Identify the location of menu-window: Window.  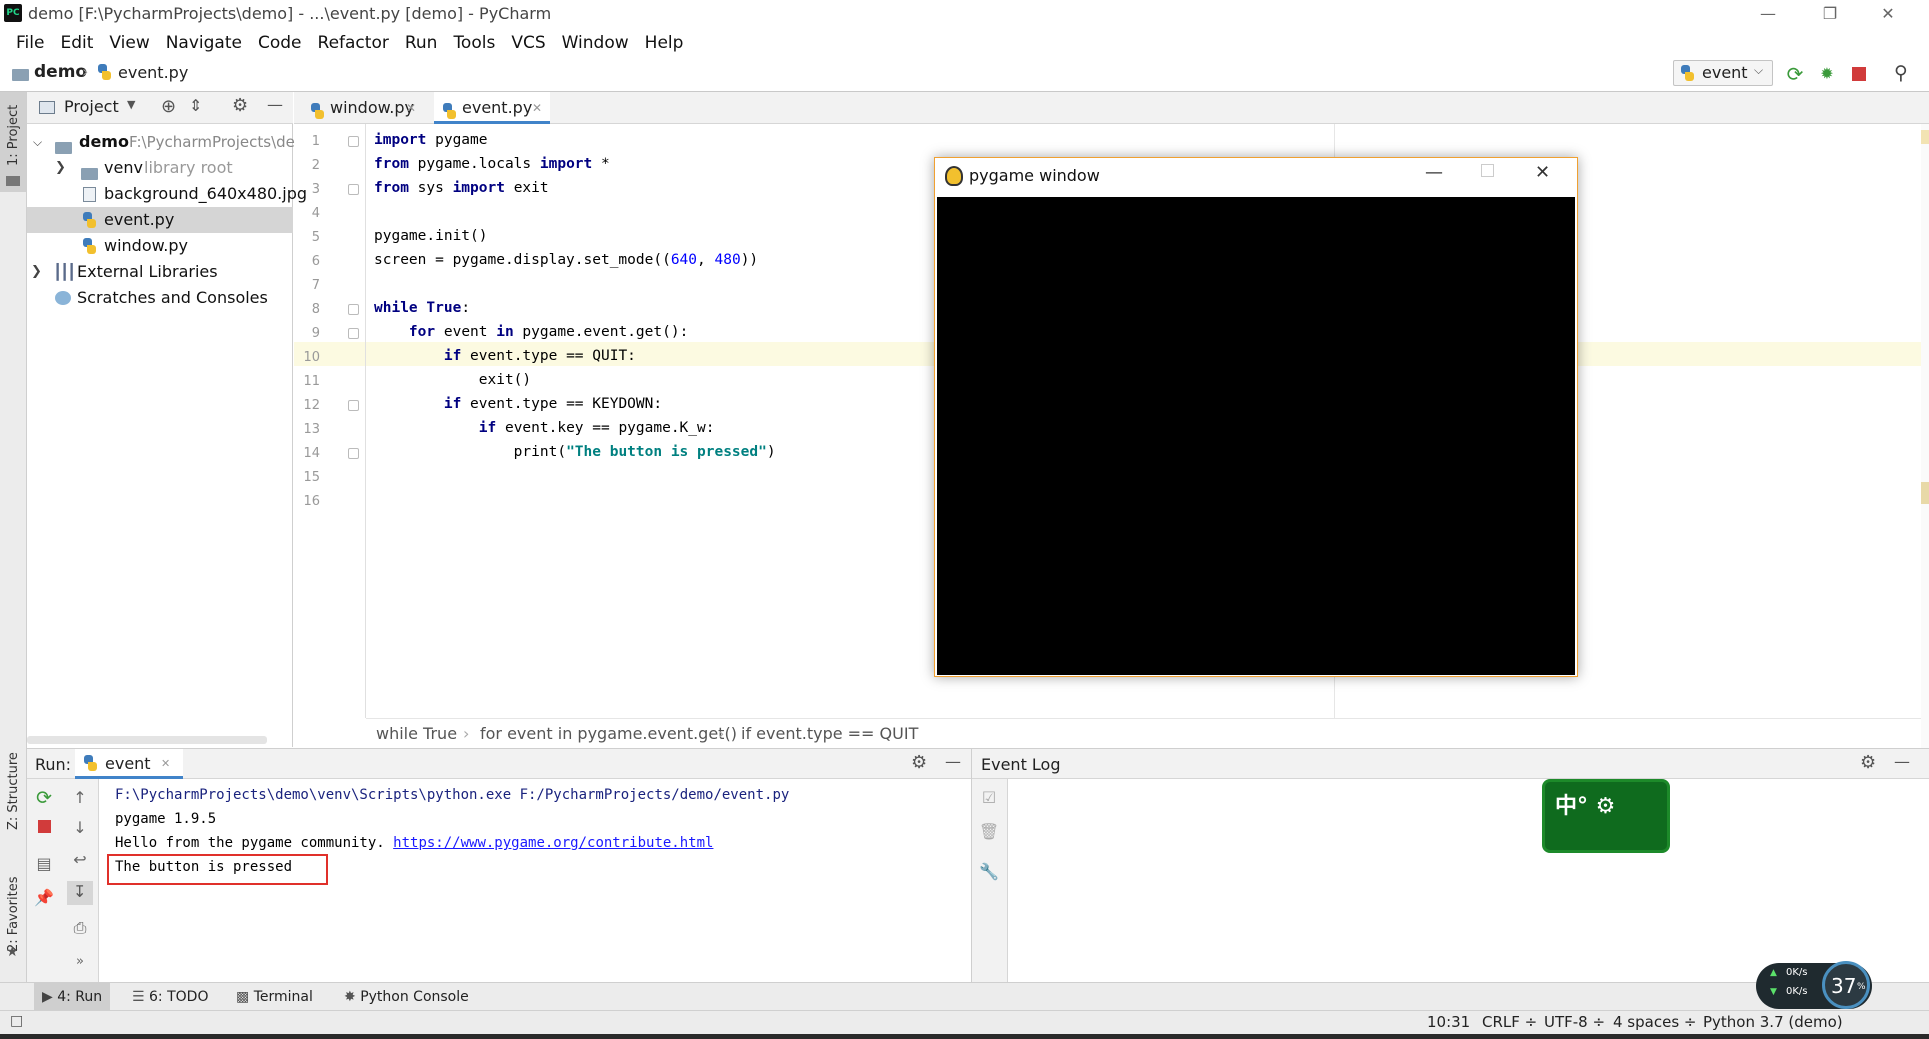
(595, 43).